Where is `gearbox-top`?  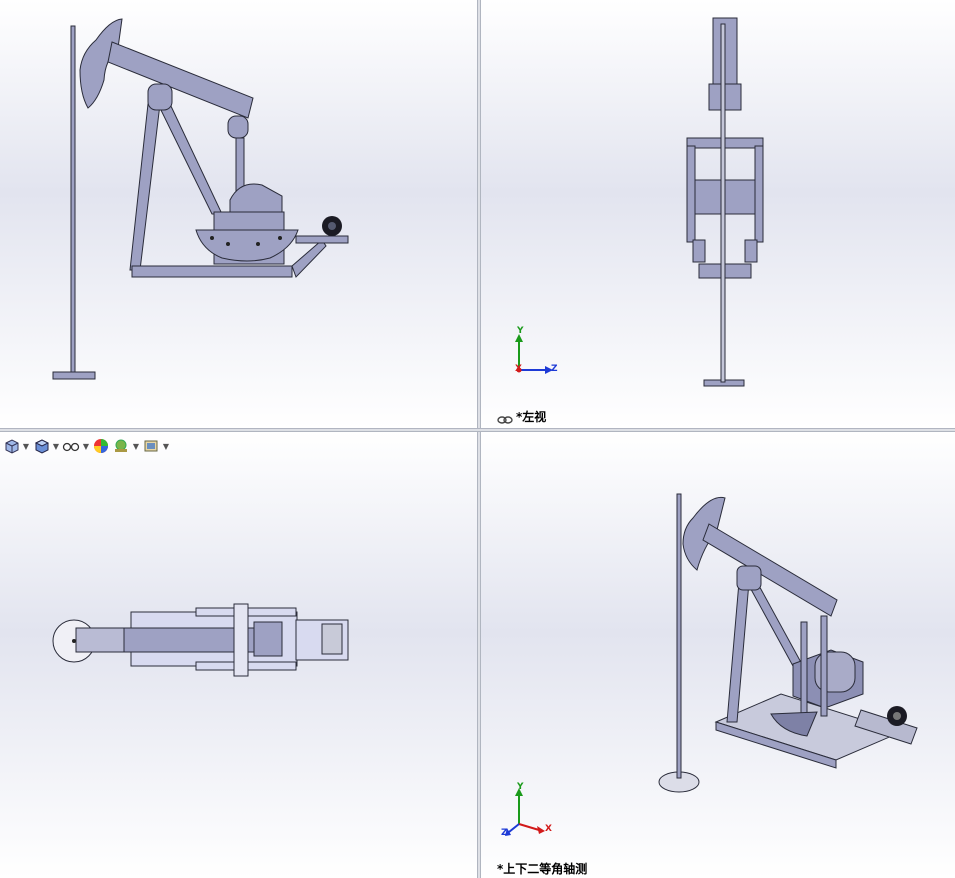
gearbox-top is located at coordinates (268, 639).